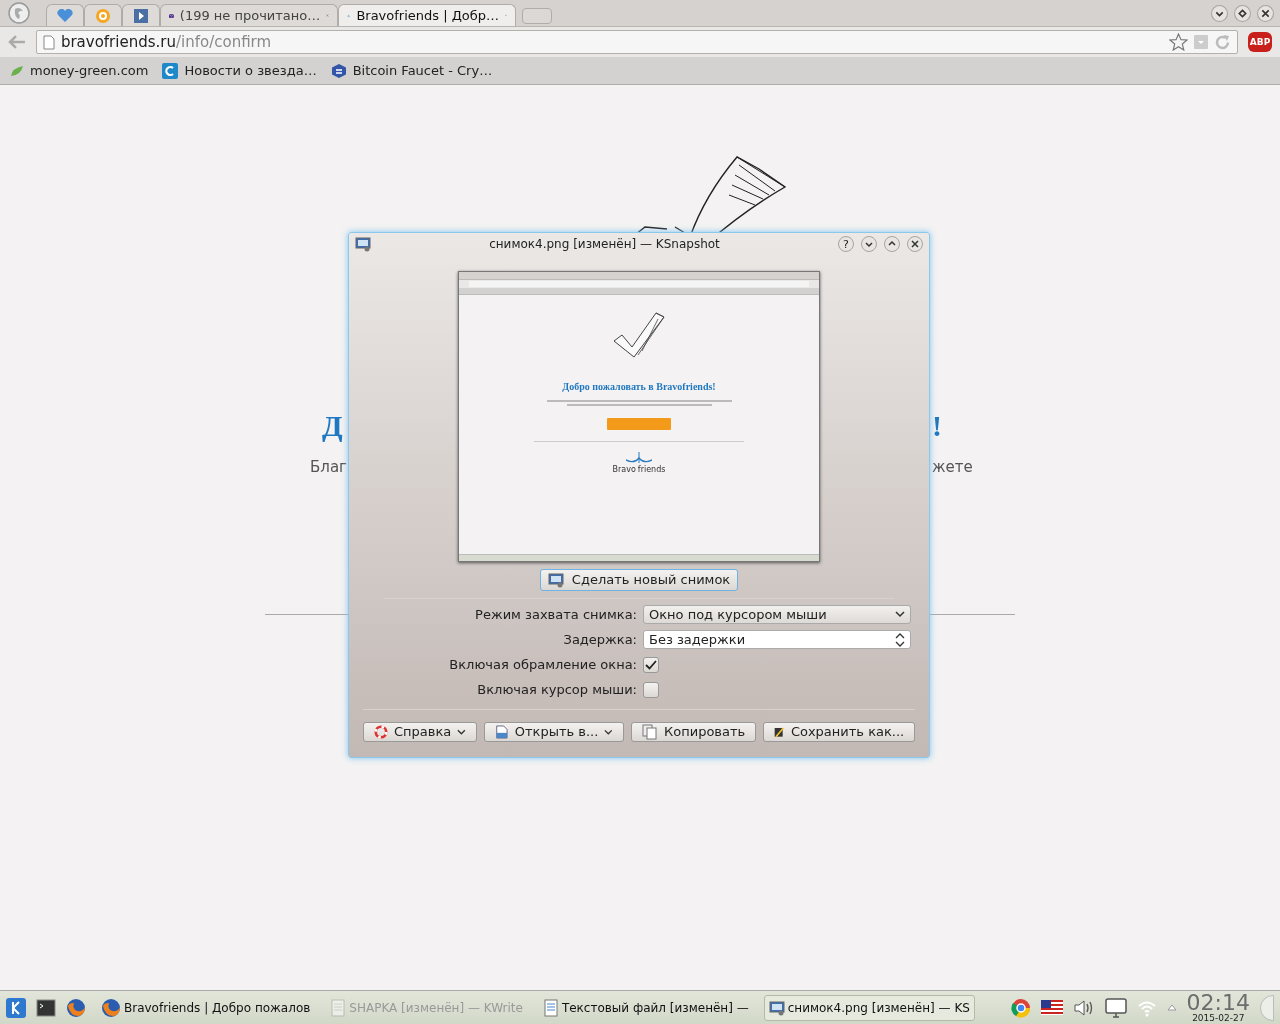 This screenshot has width=1280, height=1024. Describe the element at coordinates (937, 426) in the screenshot. I see `heading-fragment: !` at that location.